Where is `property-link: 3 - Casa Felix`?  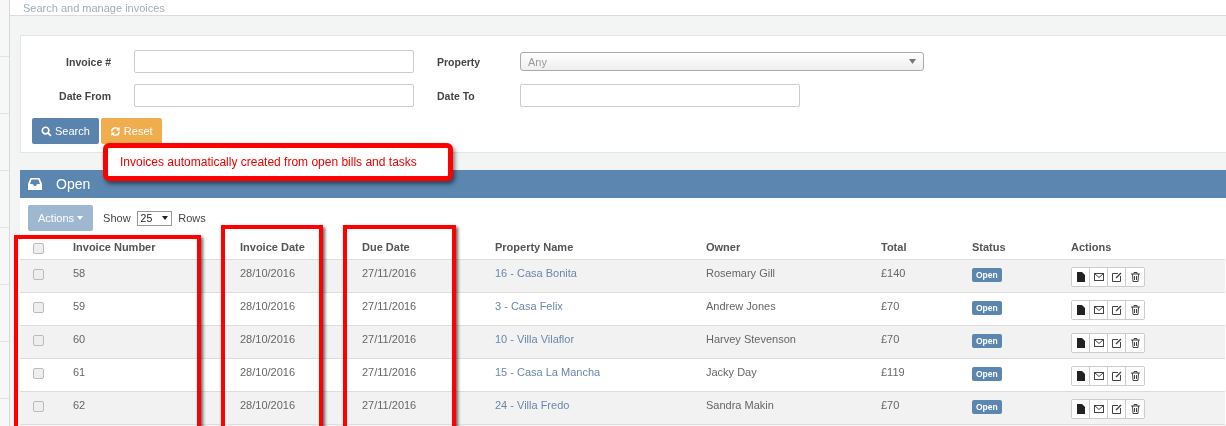 property-link: 3 - Casa Felix is located at coordinates (529, 306).